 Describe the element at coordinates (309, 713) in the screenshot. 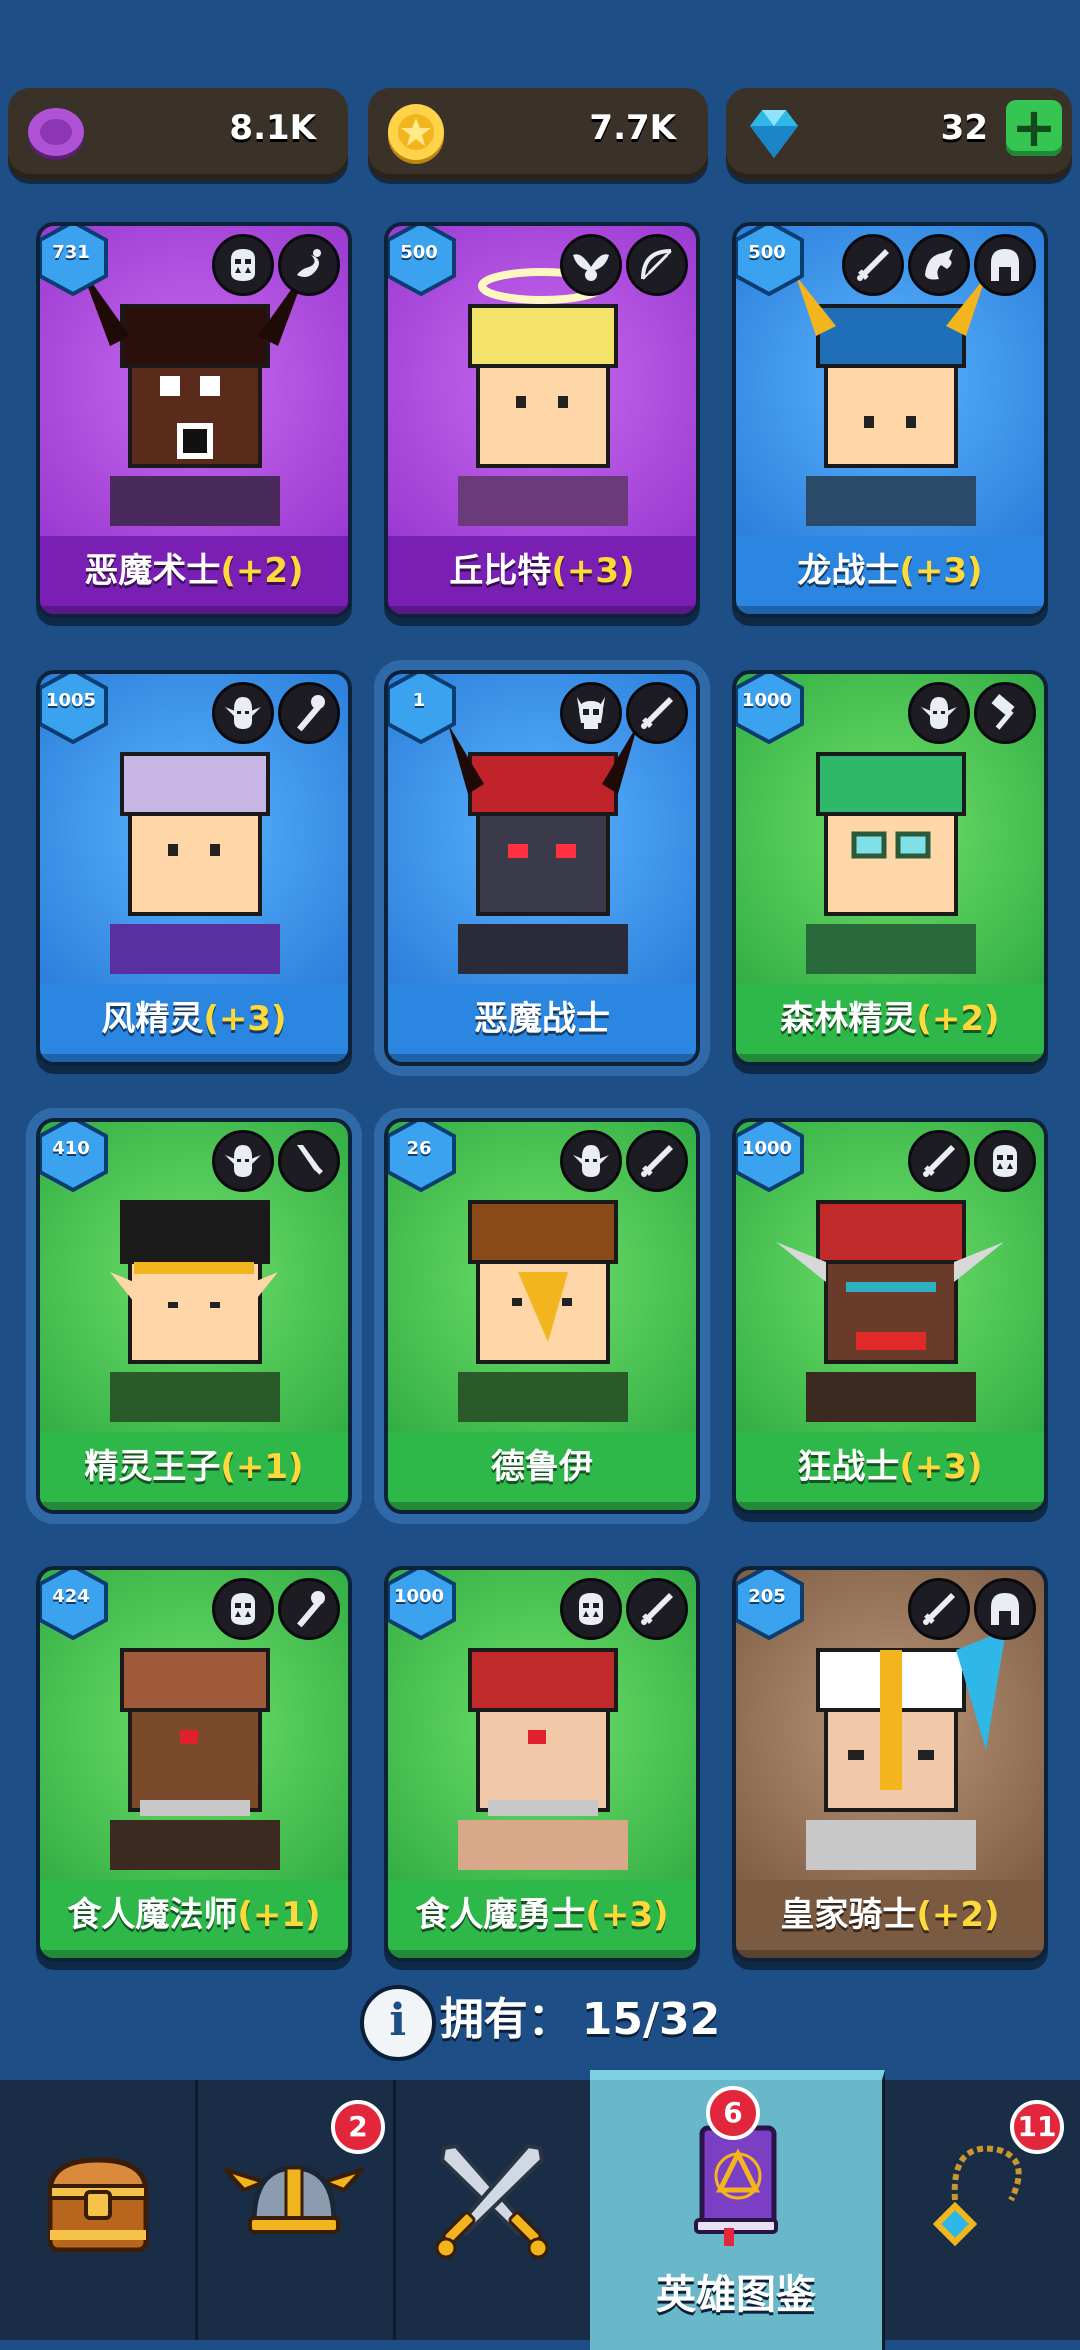

I see `staff-icon` at that location.